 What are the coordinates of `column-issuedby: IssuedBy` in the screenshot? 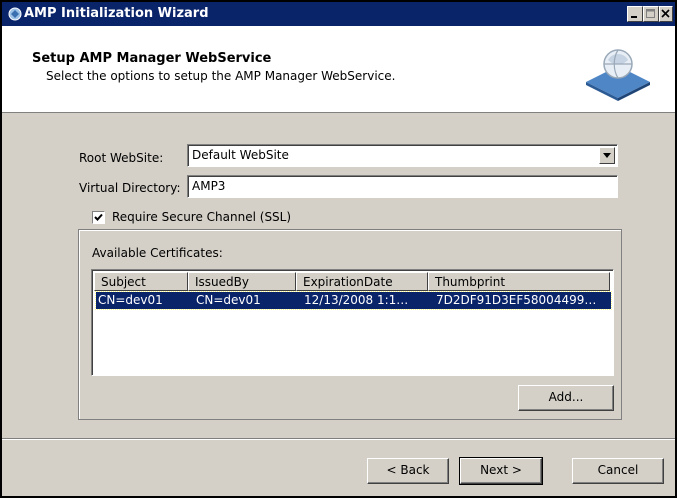 It's located at (242, 281).